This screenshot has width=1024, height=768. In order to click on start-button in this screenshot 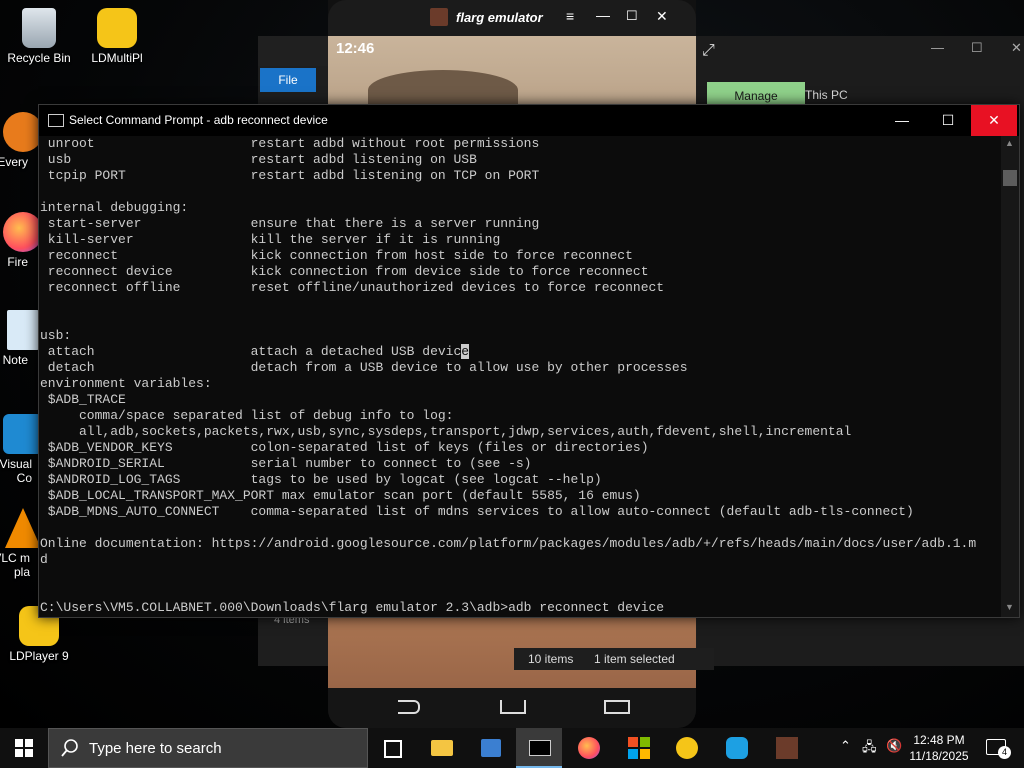, I will do `click(24, 748)`.